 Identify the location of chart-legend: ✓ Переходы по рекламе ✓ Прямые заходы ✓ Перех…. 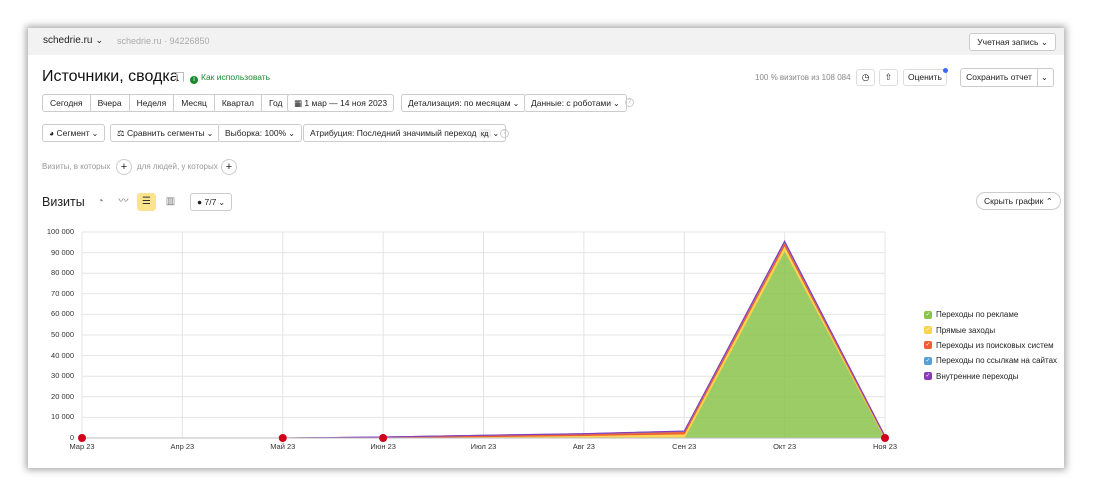
(990, 345).